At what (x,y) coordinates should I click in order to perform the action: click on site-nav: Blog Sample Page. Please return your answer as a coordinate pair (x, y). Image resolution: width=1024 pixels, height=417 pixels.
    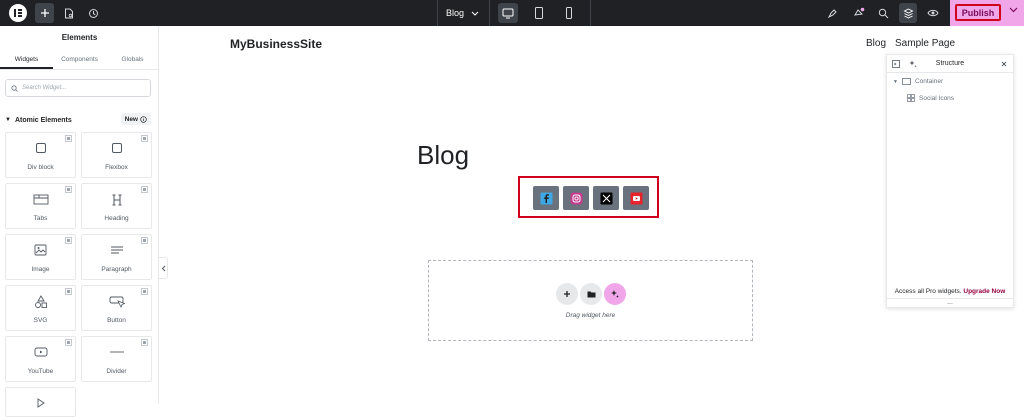
    Looking at the image, I should click on (910, 43).